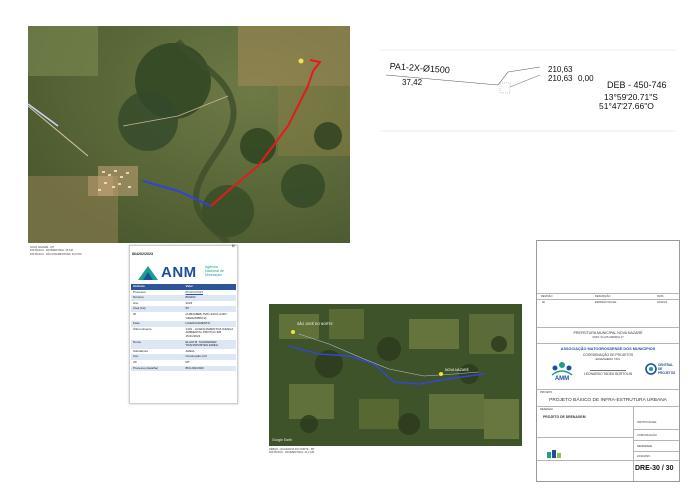 This screenshot has width=691, height=488. I want to click on elevation-bottom: 210,63, so click(560, 78).